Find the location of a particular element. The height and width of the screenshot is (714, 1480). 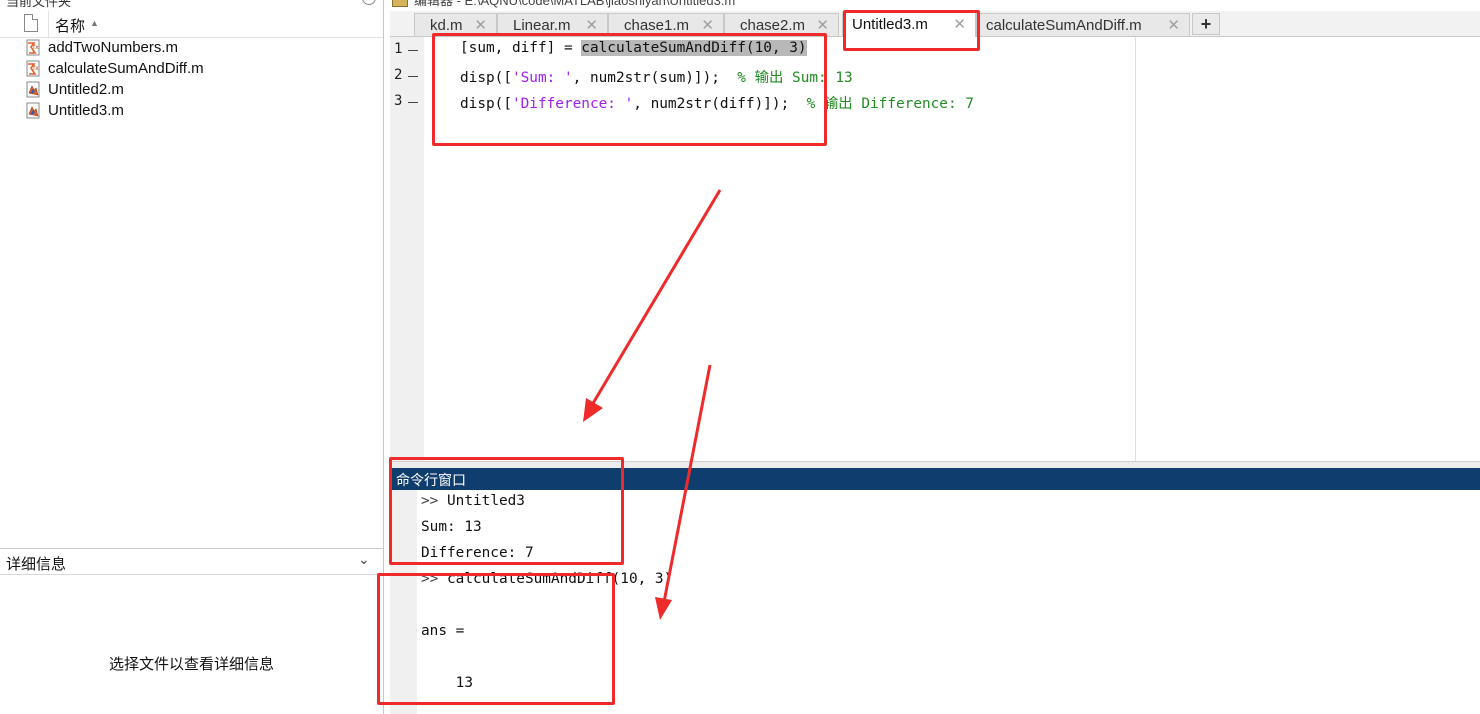

annotation-arrowhead is located at coordinates (663, 608).